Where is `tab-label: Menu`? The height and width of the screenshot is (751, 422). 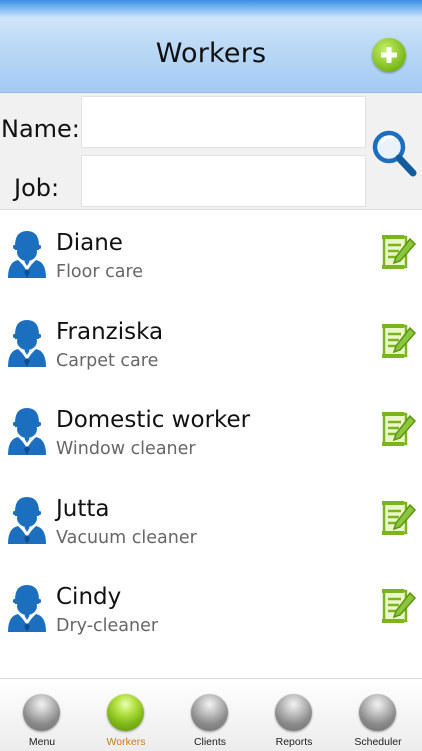
tab-label: Menu is located at coordinates (42, 742).